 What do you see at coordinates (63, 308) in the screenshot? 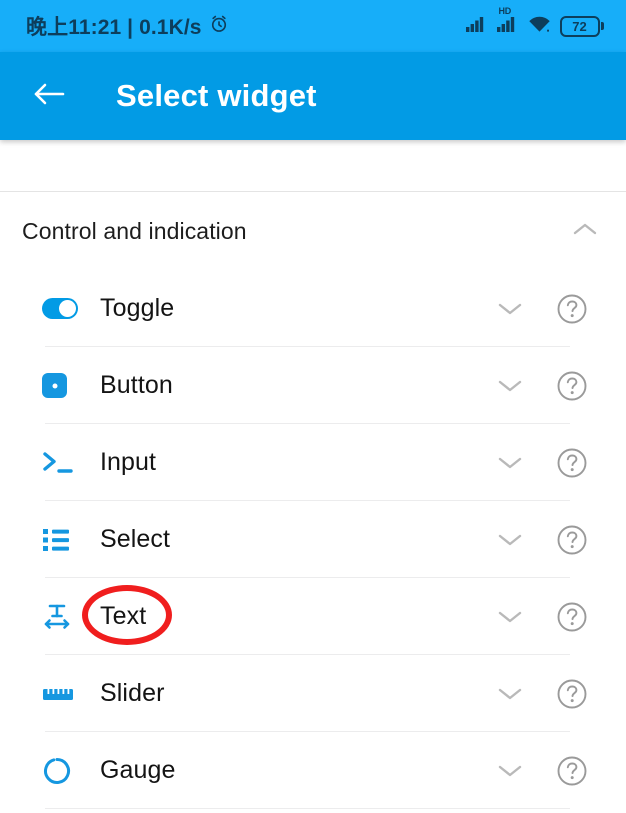
I see `toggle-switch-icon` at bounding box center [63, 308].